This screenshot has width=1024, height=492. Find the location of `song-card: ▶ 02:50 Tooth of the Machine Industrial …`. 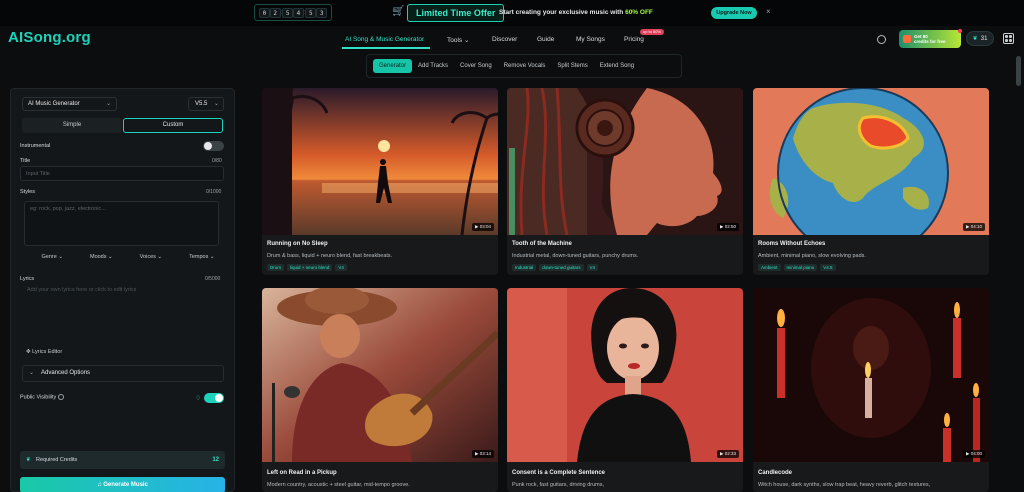

song-card: ▶ 02:50 Tooth of the Machine Industrial … is located at coordinates (625, 181).